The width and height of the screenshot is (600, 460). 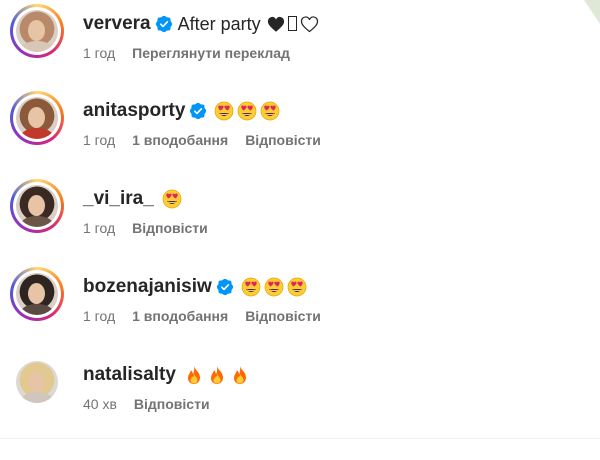 What do you see at coordinates (309, 23) in the screenshot?
I see `white-heart-icon` at bounding box center [309, 23].